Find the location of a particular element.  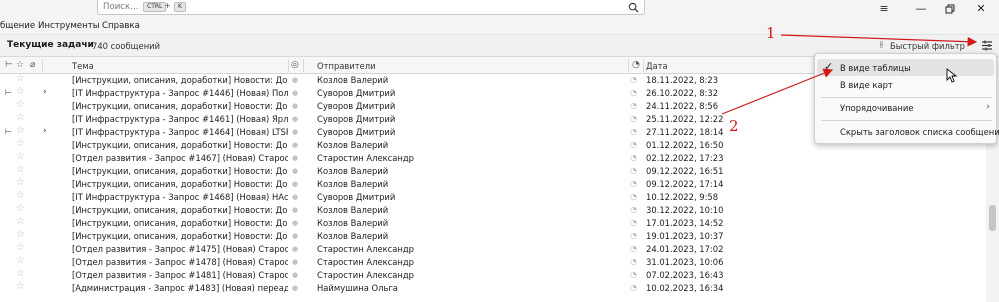

scrollbar-thumb is located at coordinates (992, 218).